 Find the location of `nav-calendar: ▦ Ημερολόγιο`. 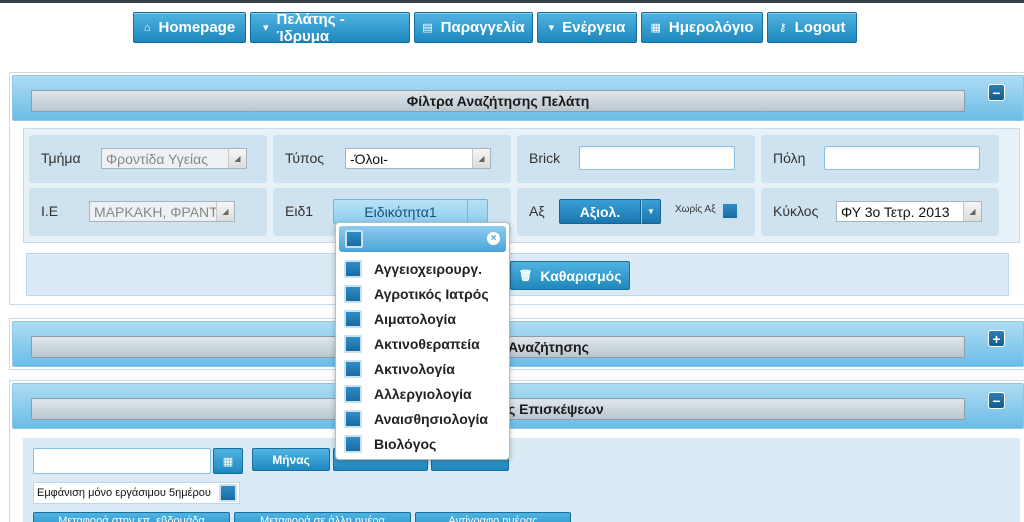

nav-calendar: ▦ Ημερολόγιο is located at coordinates (702, 27).